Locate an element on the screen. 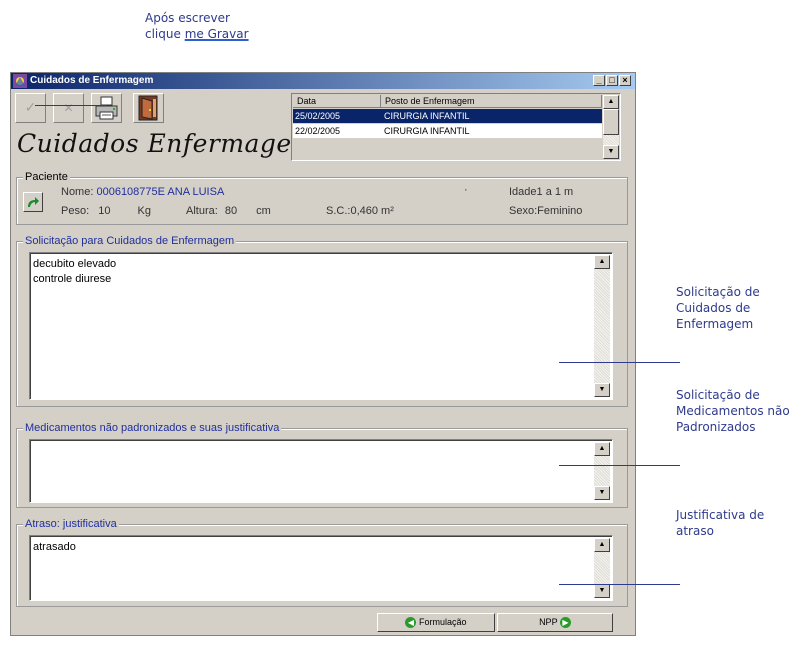 This screenshot has height=651, width=811. annotation-meds-line: Medicamentos não is located at coordinates (733, 411).